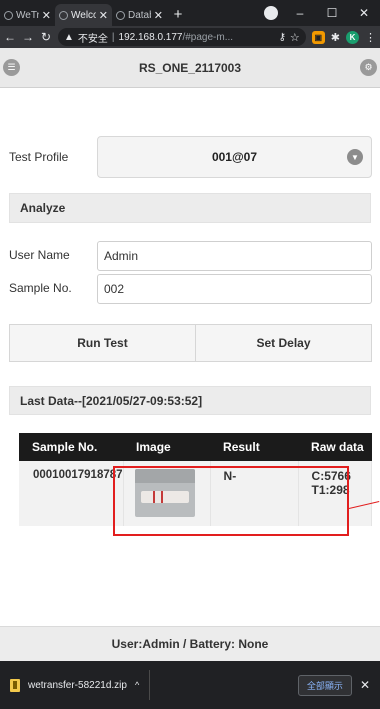  I want to click on menu-icon: ☰, so click(11, 67).